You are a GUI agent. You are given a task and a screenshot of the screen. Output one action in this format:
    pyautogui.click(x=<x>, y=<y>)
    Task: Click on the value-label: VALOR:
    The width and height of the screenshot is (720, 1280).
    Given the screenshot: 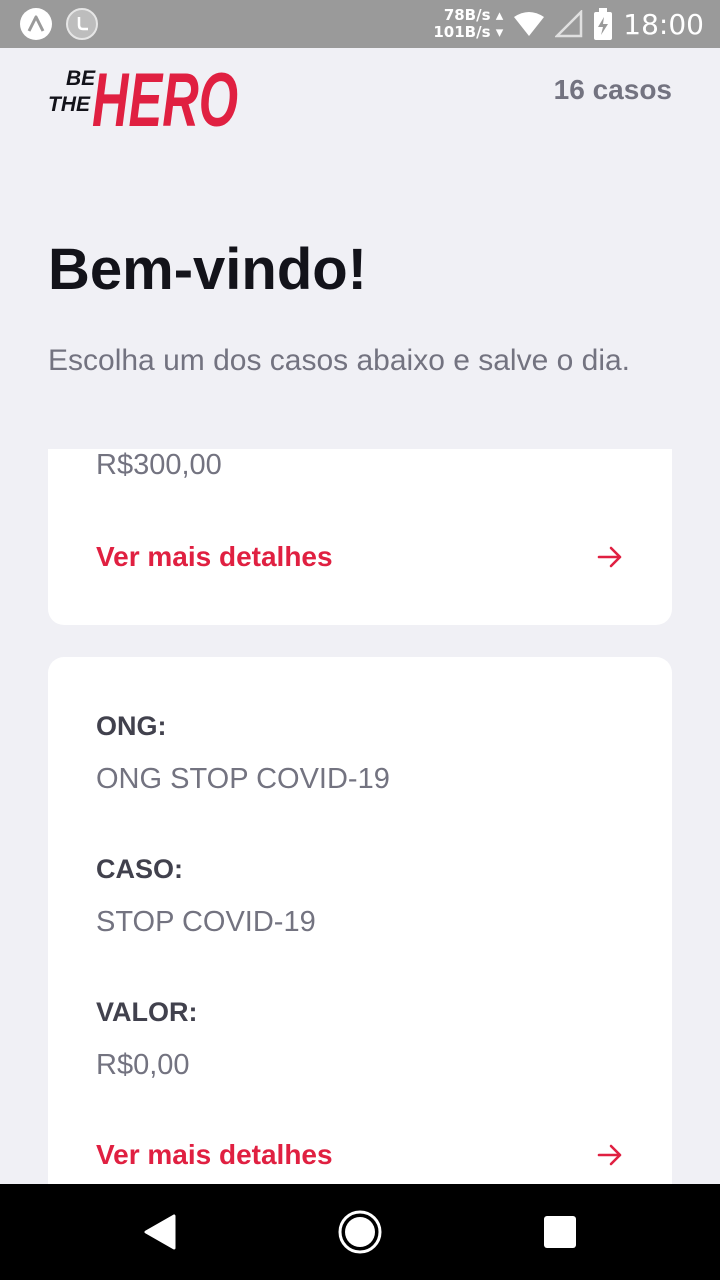 What is the action you would take?
    pyautogui.click(x=147, y=1012)
    